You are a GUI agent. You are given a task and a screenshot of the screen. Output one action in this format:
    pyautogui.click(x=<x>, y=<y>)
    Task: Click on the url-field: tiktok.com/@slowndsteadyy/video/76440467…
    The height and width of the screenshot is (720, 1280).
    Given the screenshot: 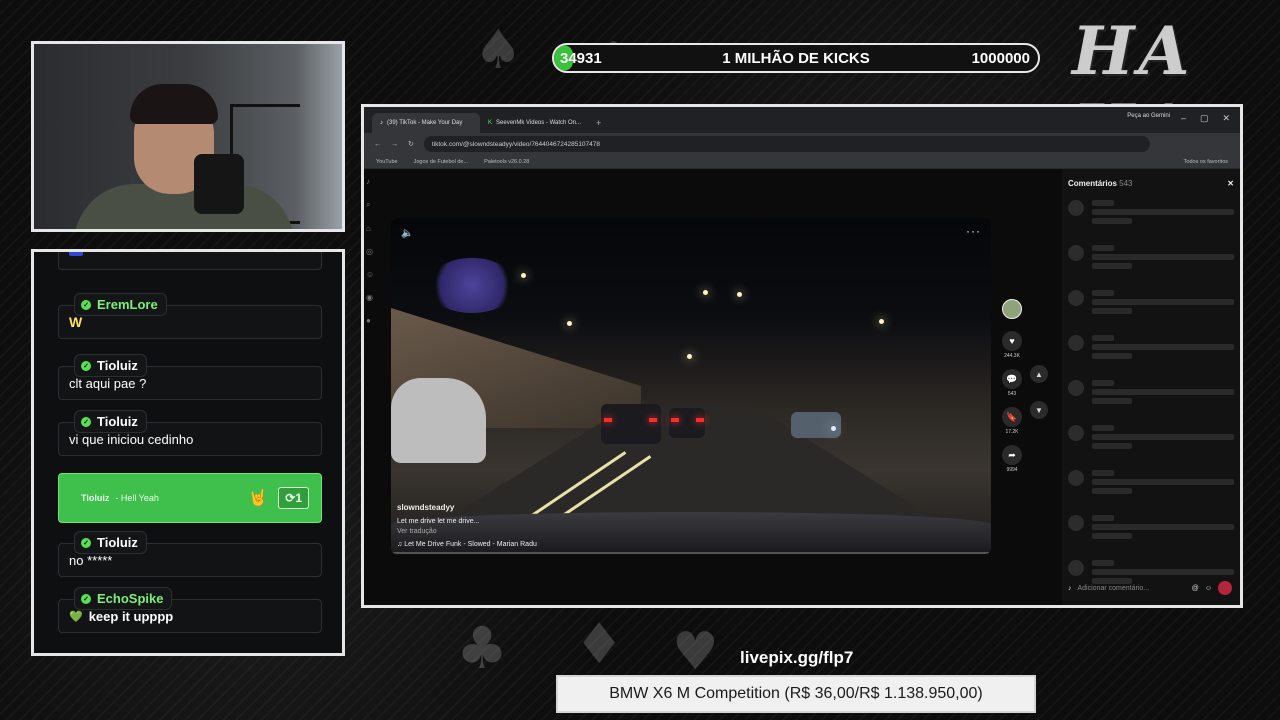 What is the action you would take?
    pyautogui.click(x=786, y=144)
    